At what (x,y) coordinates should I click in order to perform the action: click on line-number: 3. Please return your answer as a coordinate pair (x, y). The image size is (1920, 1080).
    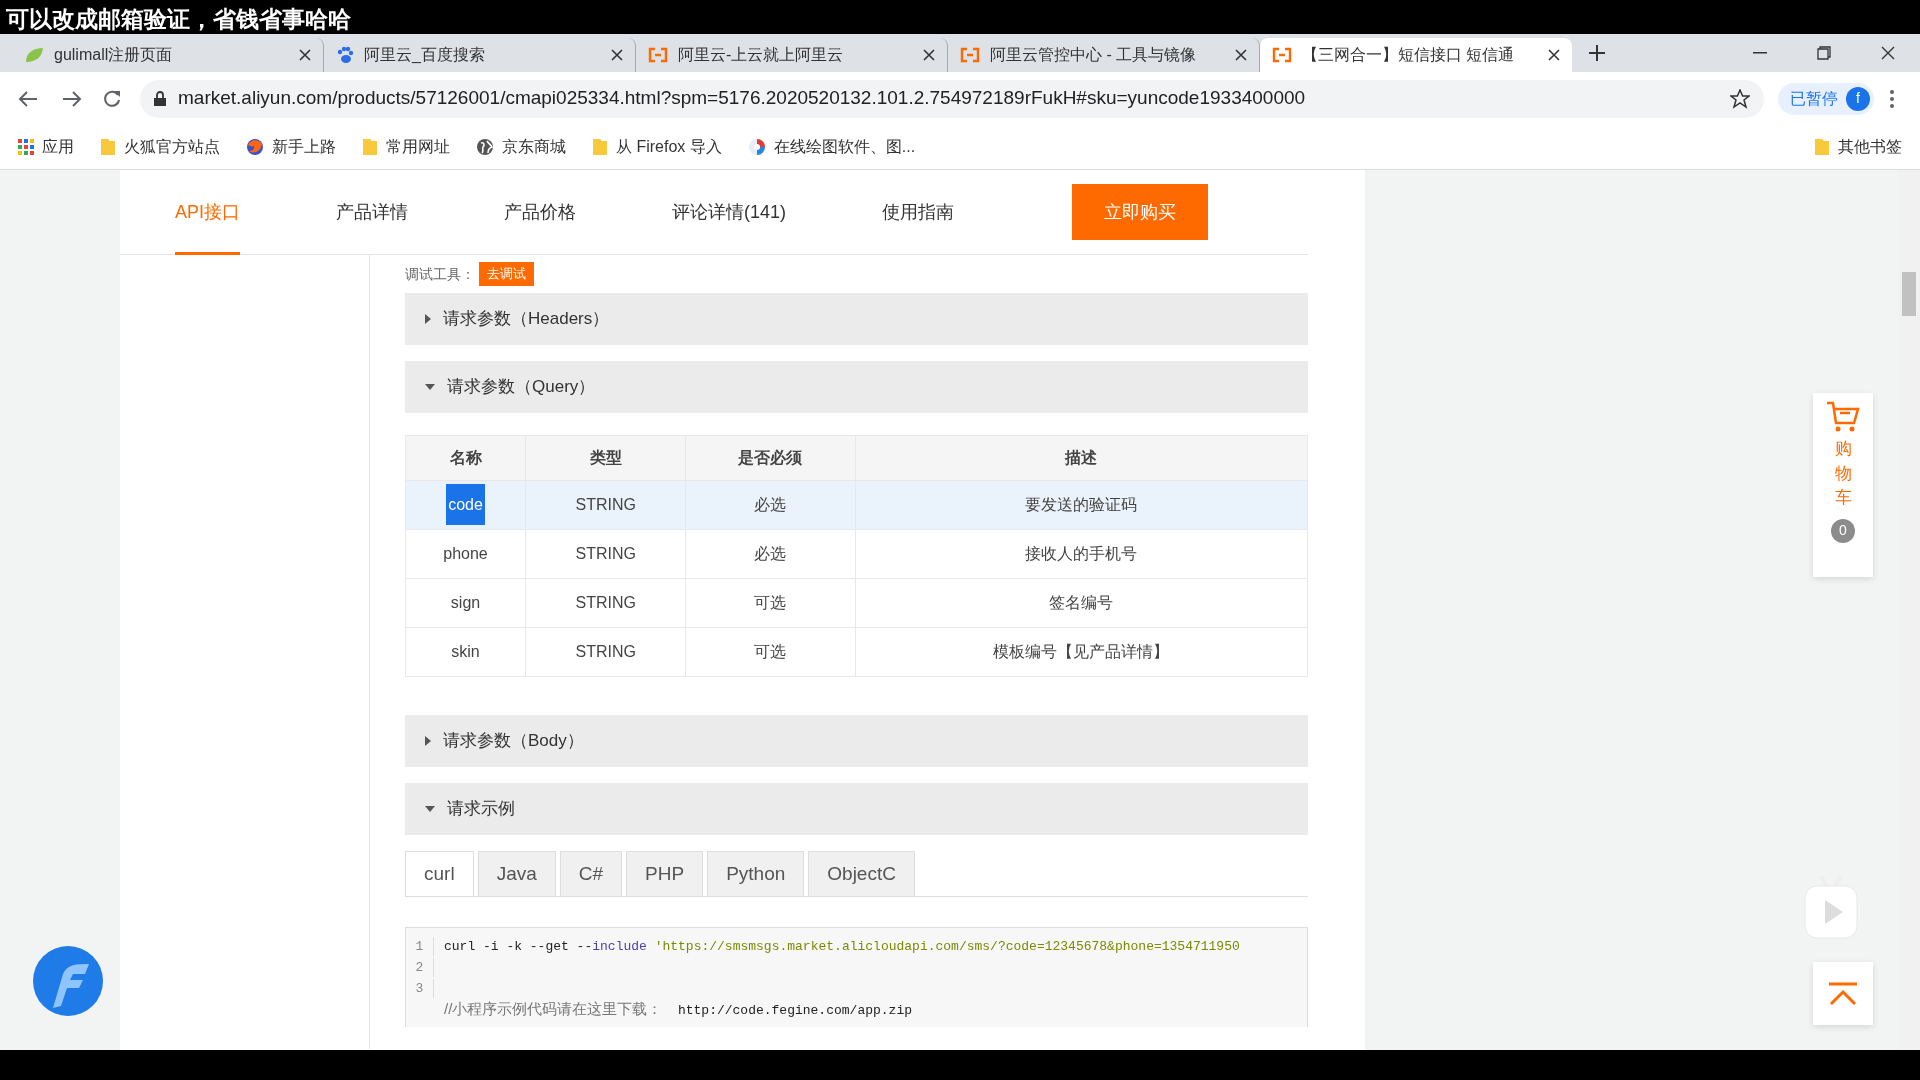
    Looking at the image, I should click on (420, 988).